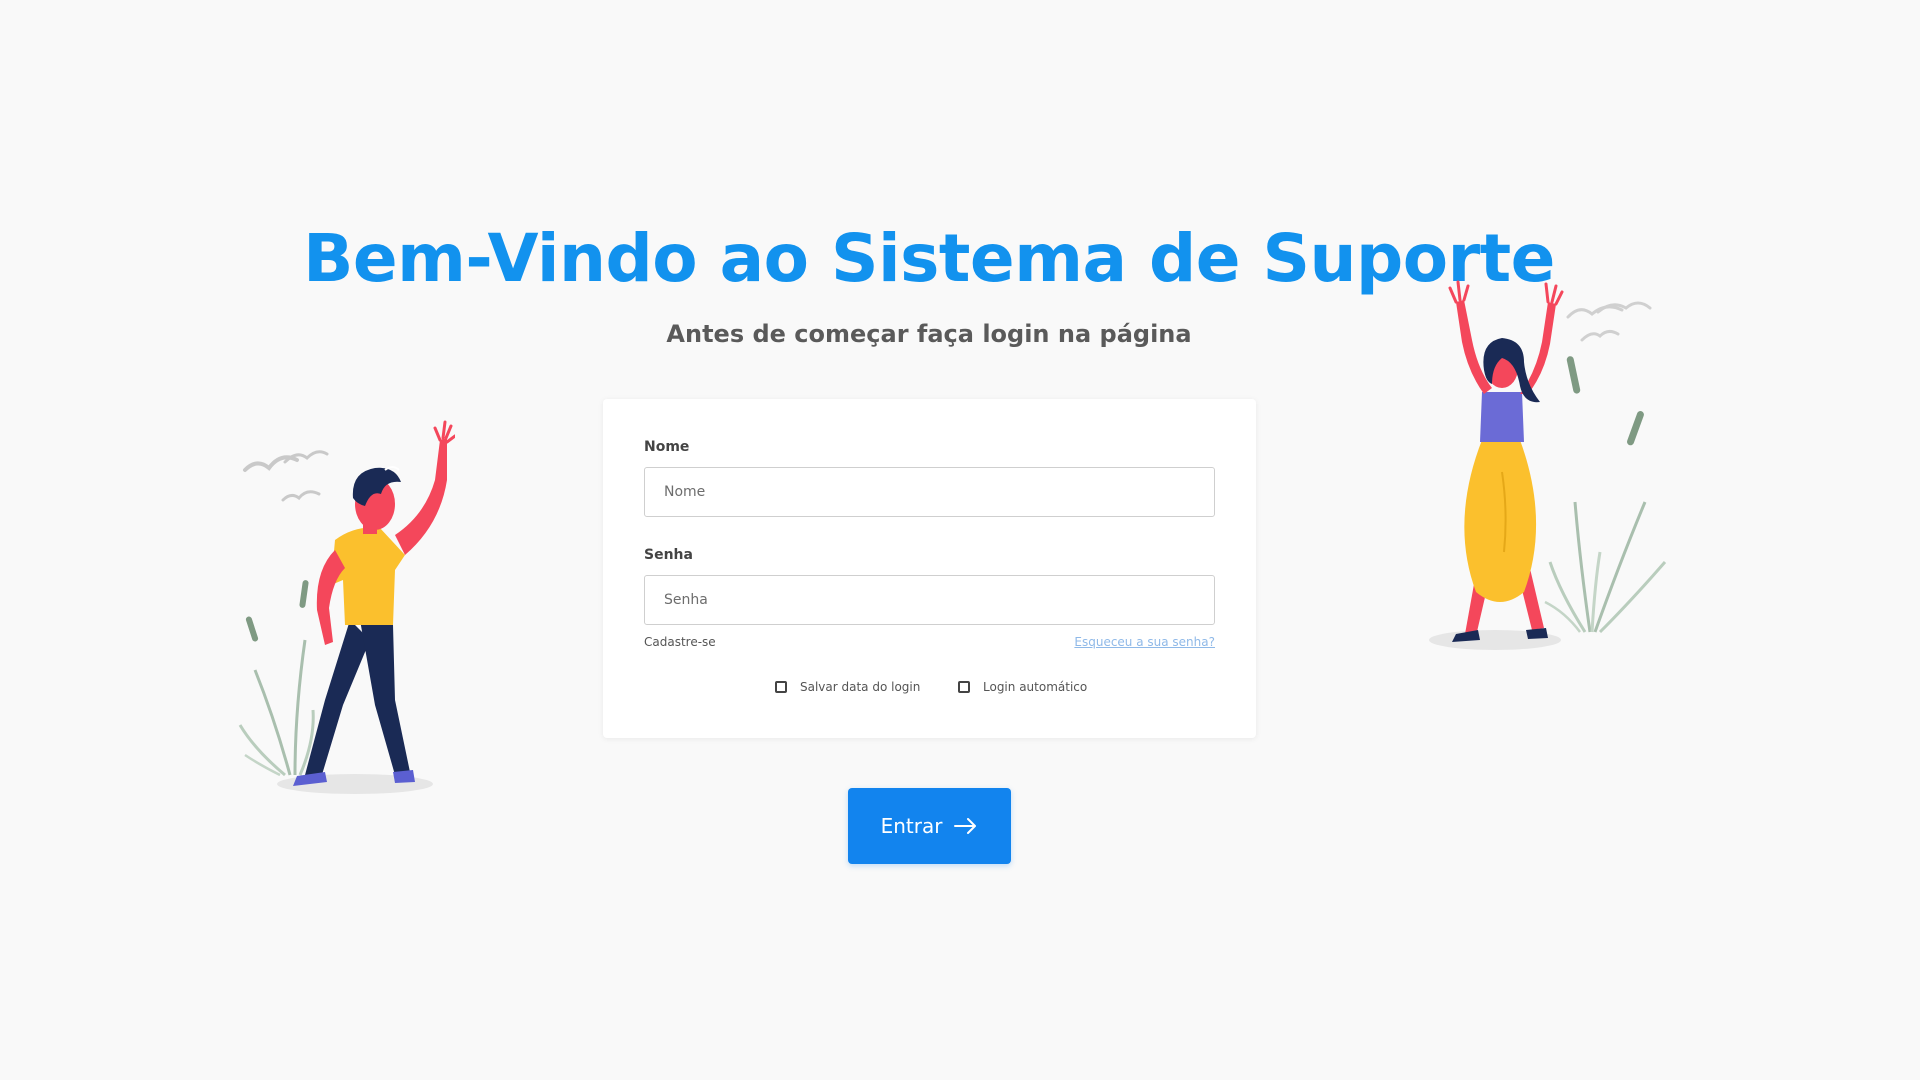  Describe the element at coordinates (964, 687) in the screenshot. I see `auto-login-checkbox` at that location.